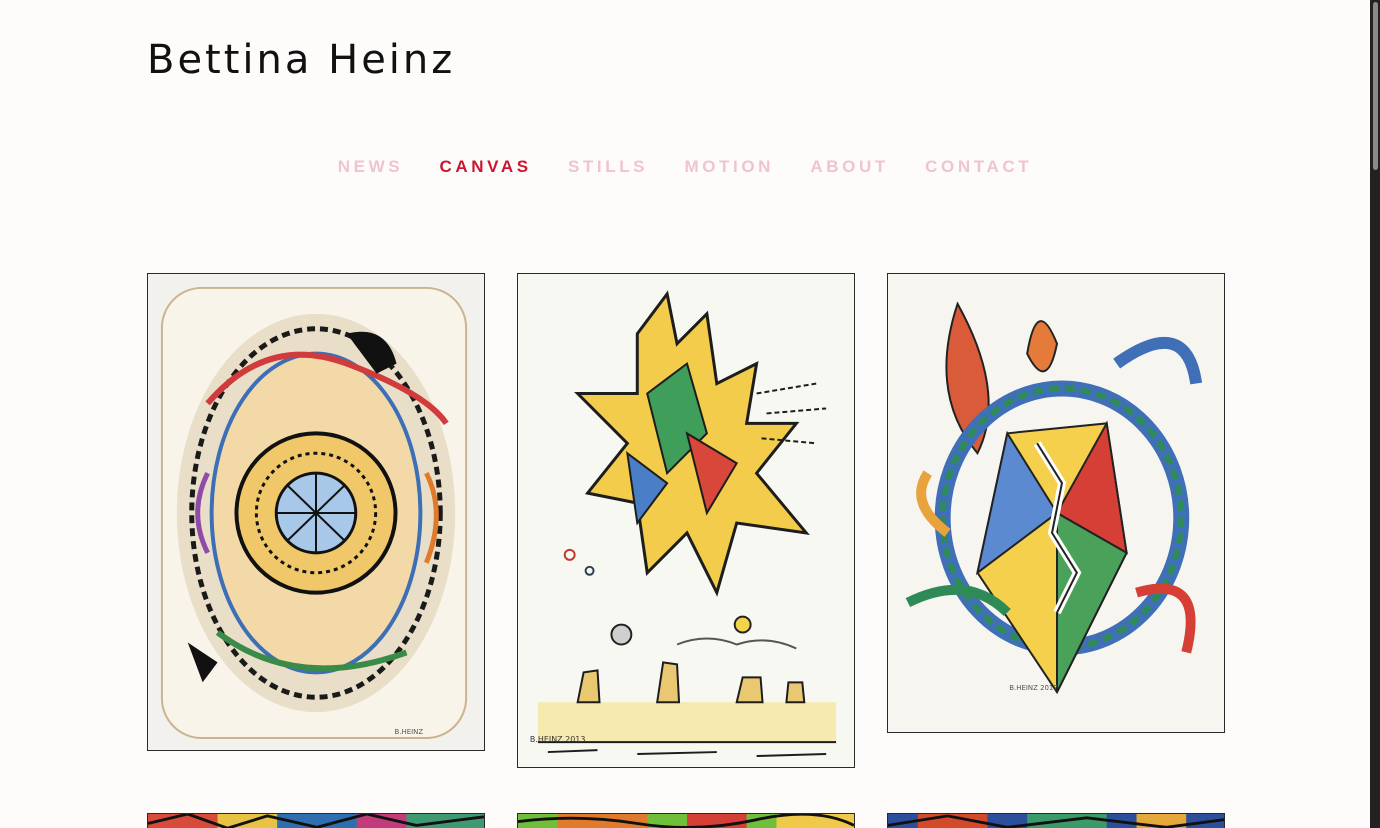 Image resolution: width=1380 pixels, height=828 pixels. Describe the element at coordinates (849, 167) in the screenshot. I see `nav-item-about: ABOUT` at that location.